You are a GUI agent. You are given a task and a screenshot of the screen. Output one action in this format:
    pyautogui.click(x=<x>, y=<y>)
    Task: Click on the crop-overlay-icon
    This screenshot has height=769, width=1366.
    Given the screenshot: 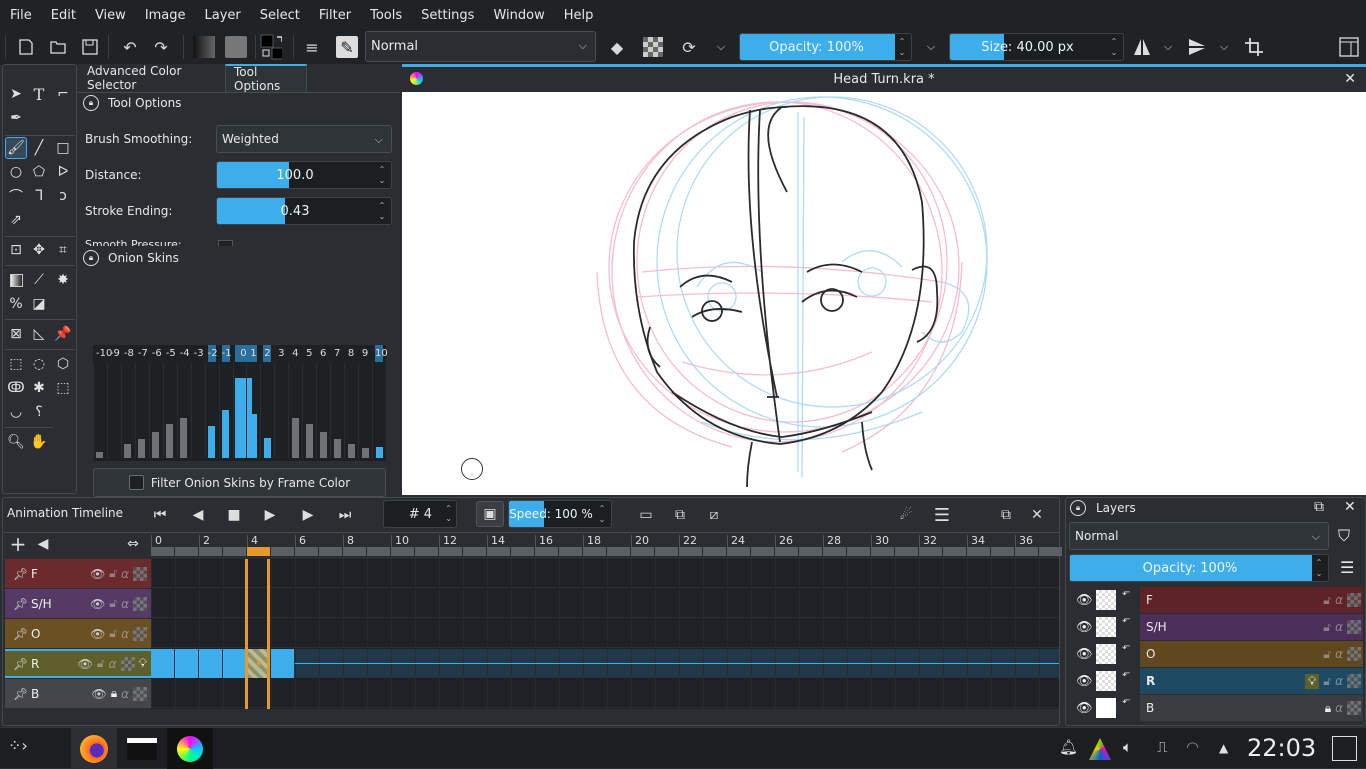 What is the action you would take?
    pyautogui.click(x=1254, y=47)
    